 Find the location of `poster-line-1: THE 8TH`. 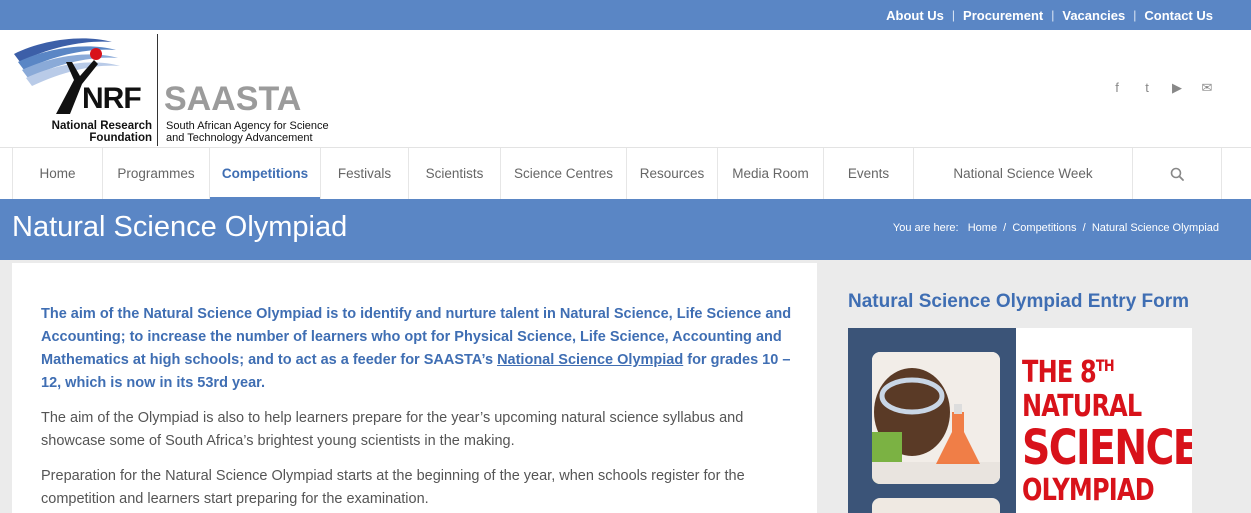

poster-line-1: THE 8TH is located at coordinates (1090, 373).